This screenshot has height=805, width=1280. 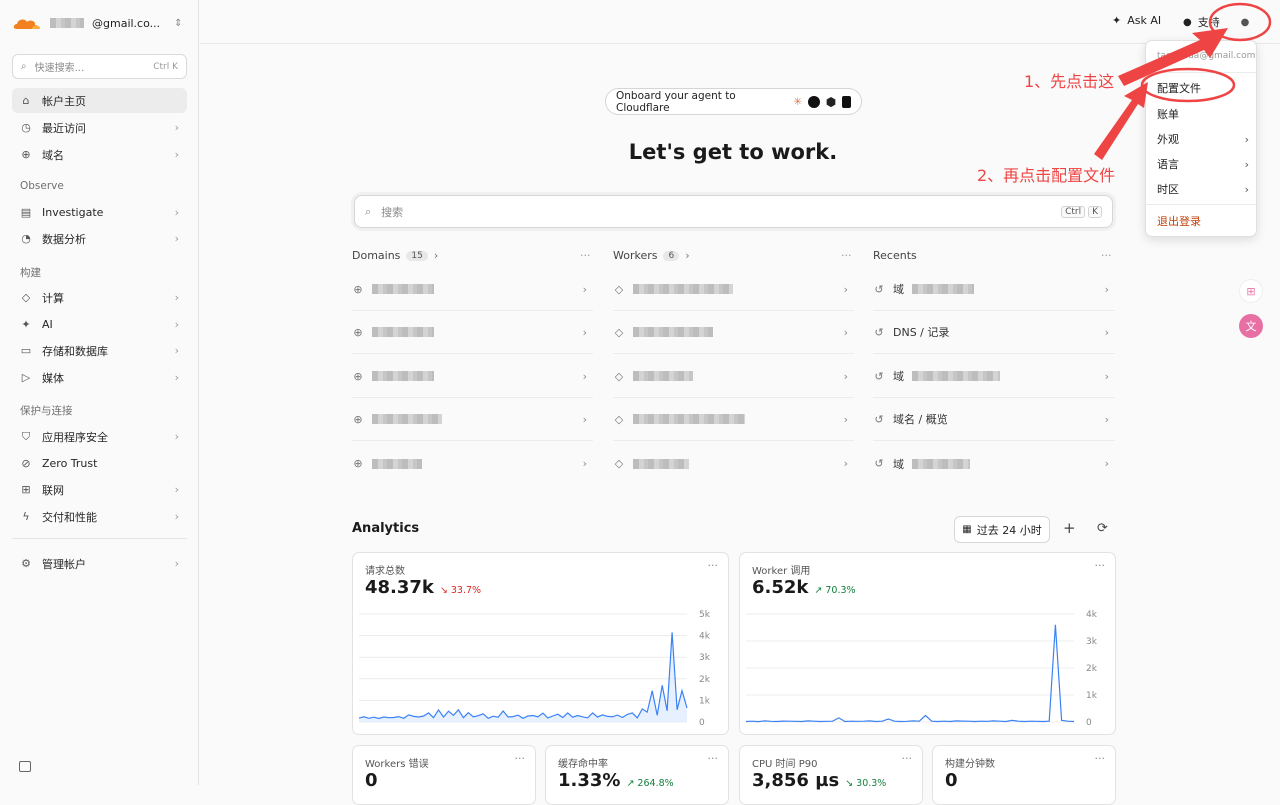 What do you see at coordinates (99, 297) in the screenshot?
I see `sidebar-item-compute: ◇ 计算 ›` at bounding box center [99, 297].